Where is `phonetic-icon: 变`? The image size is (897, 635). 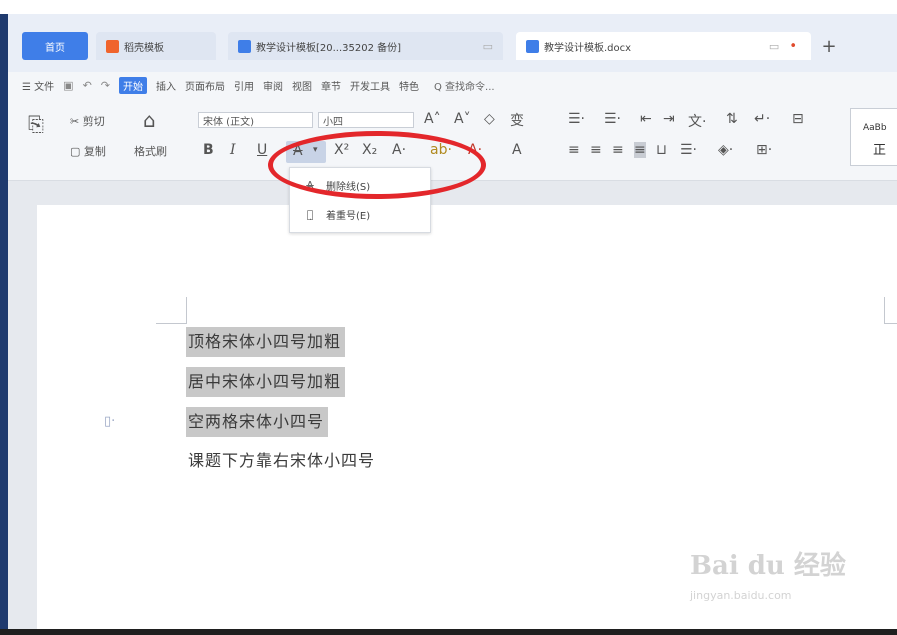
phonetic-icon: 变 is located at coordinates (517, 120).